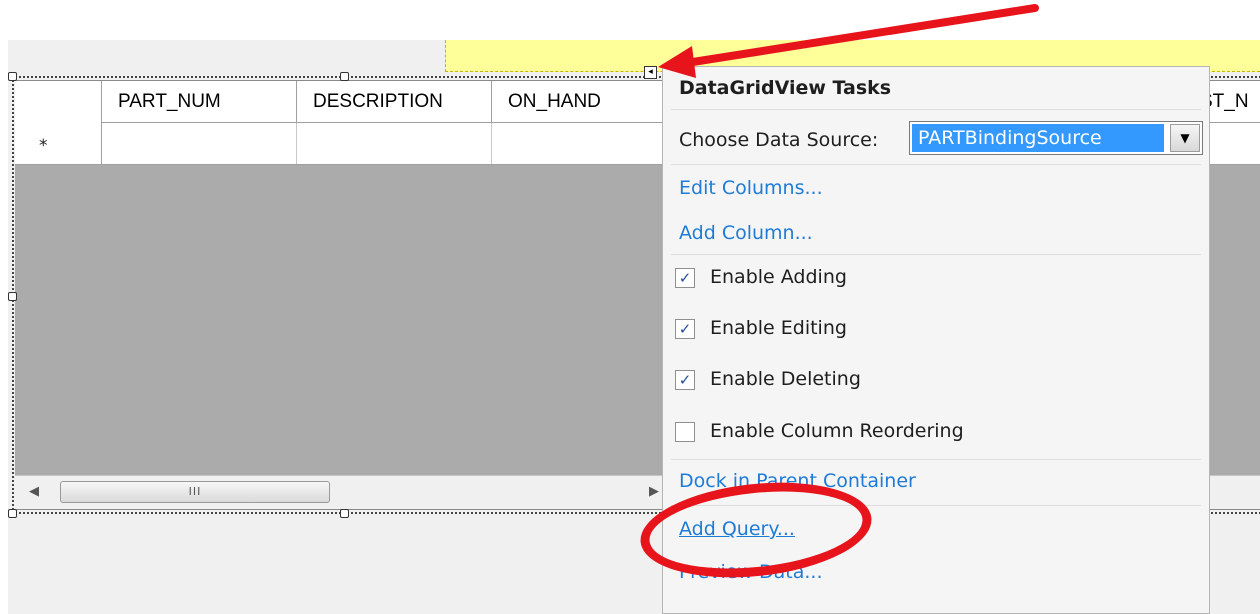  I want to click on column-header-part-num: PART_NUM, so click(199, 102).